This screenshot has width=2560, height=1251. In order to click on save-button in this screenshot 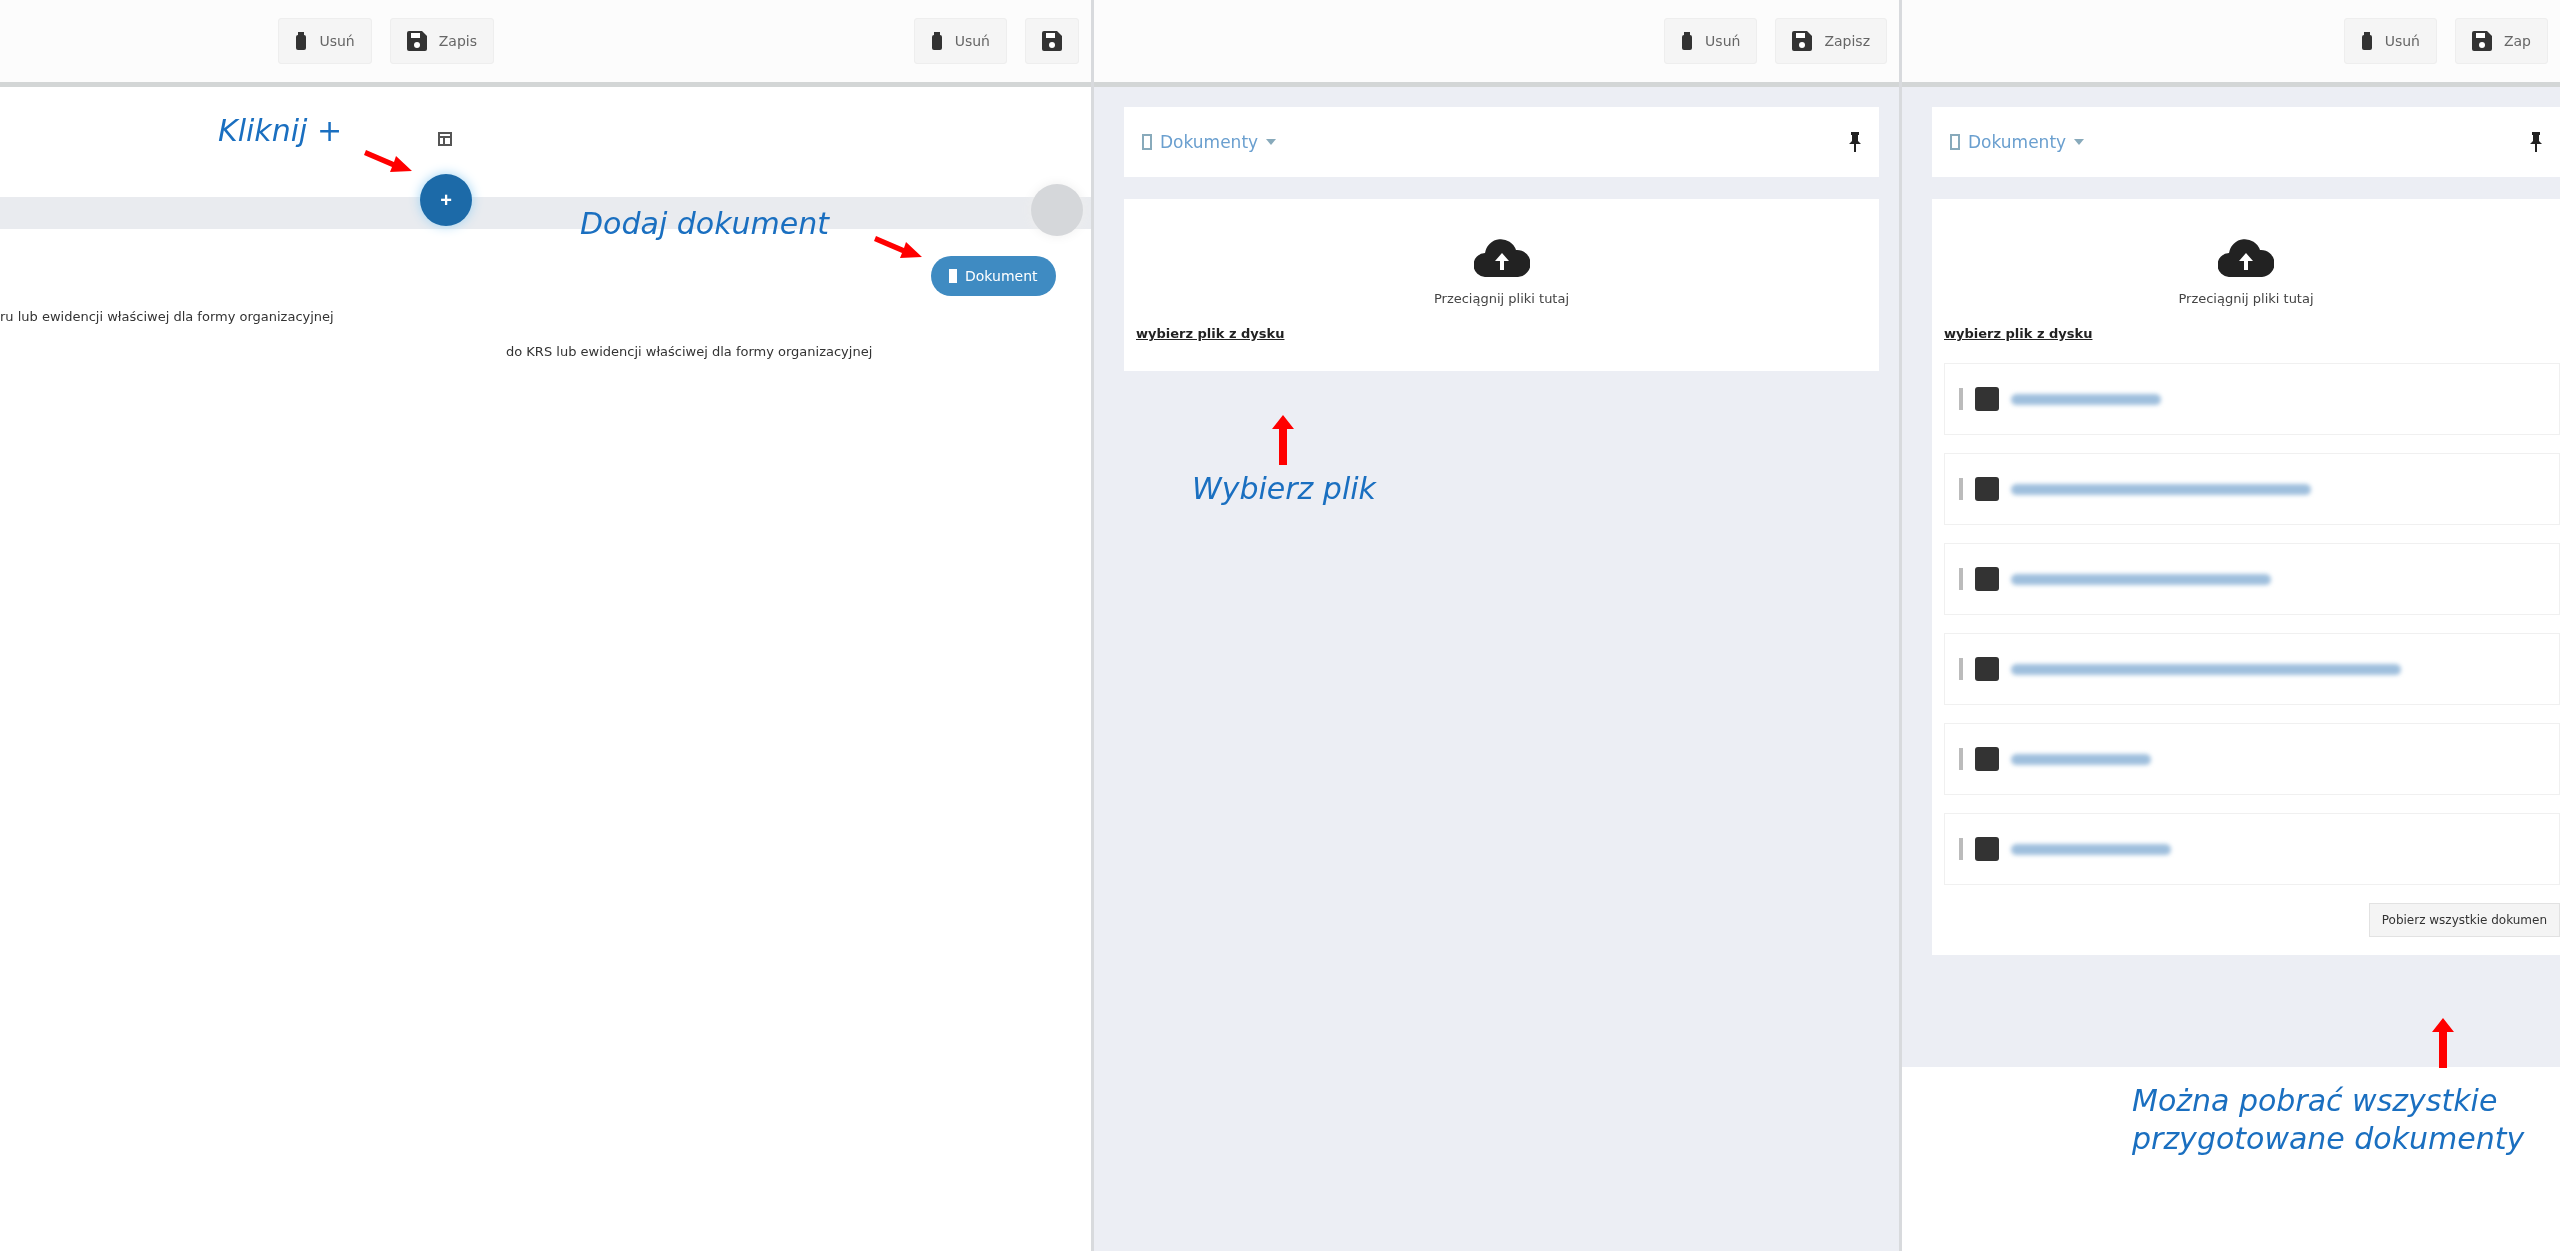, I will do `click(1052, 41)`.